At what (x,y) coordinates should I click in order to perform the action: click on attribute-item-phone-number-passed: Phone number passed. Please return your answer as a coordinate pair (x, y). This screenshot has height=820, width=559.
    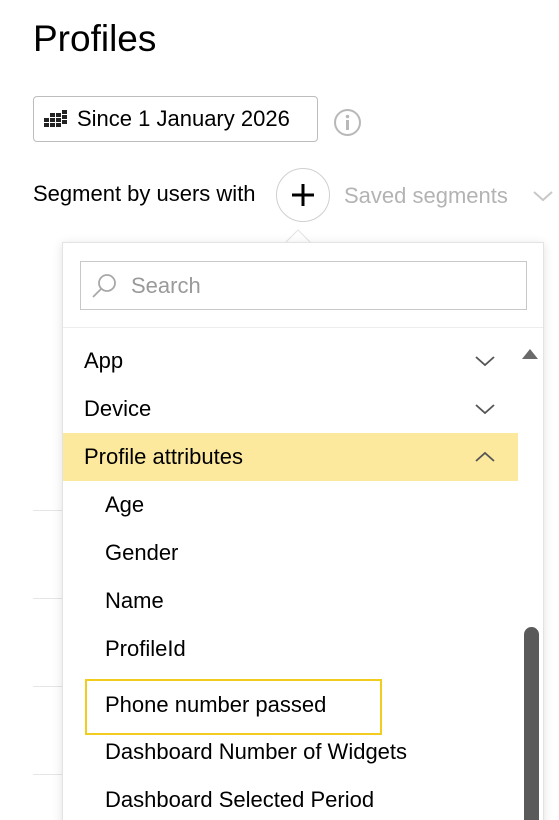
    Looking at the image, I should click on (290, 706).